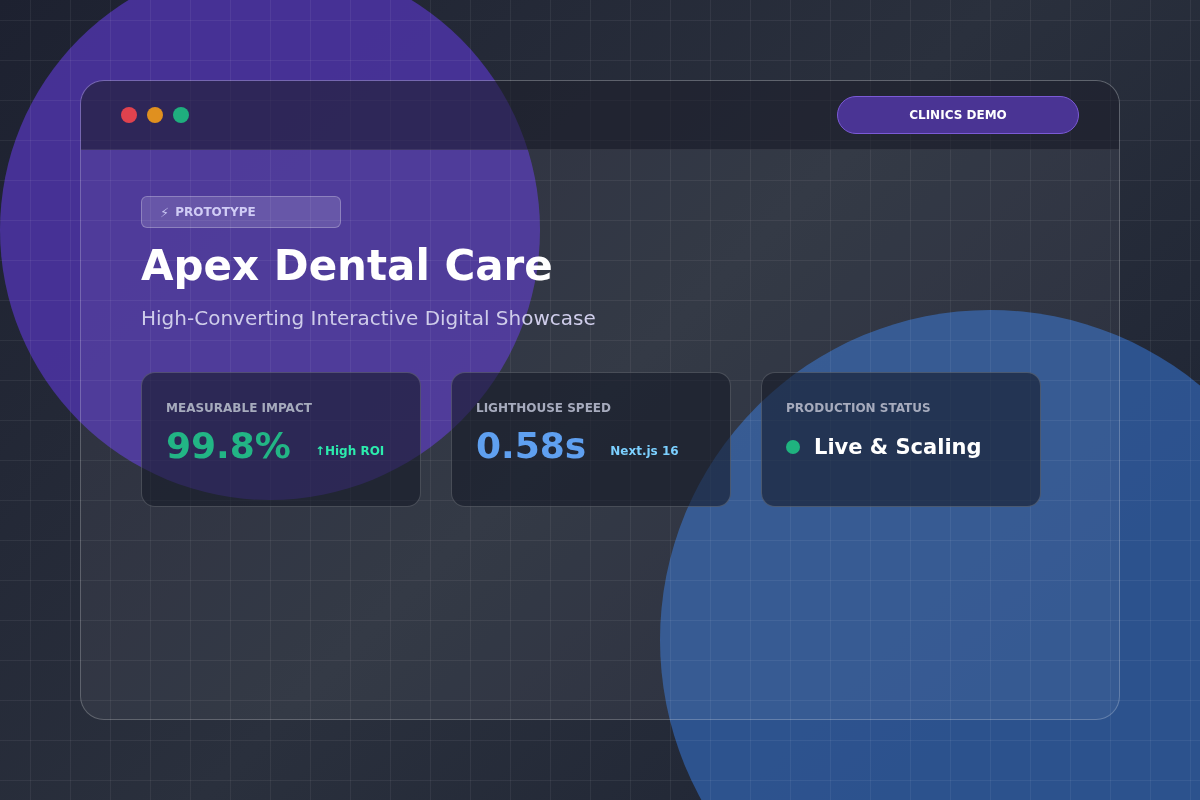 This screenshot has width=1200, height=800. I want to click on metric-value: 0.58s, so click(531, 445).